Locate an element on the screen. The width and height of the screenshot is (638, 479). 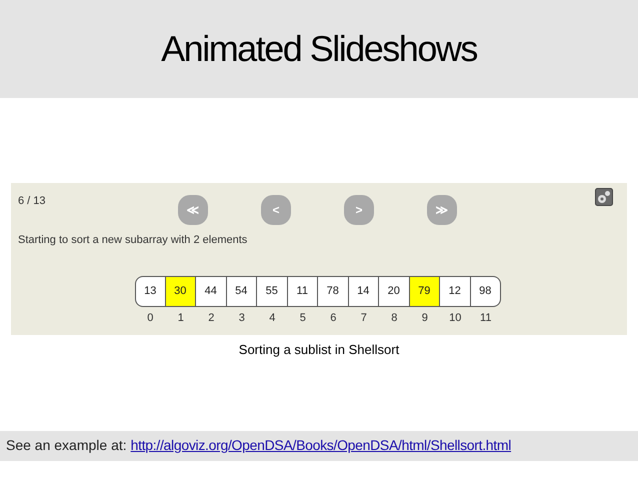
step-message: Starting to sort a new subarray with 2 elements is located at coordinates (133, 240).